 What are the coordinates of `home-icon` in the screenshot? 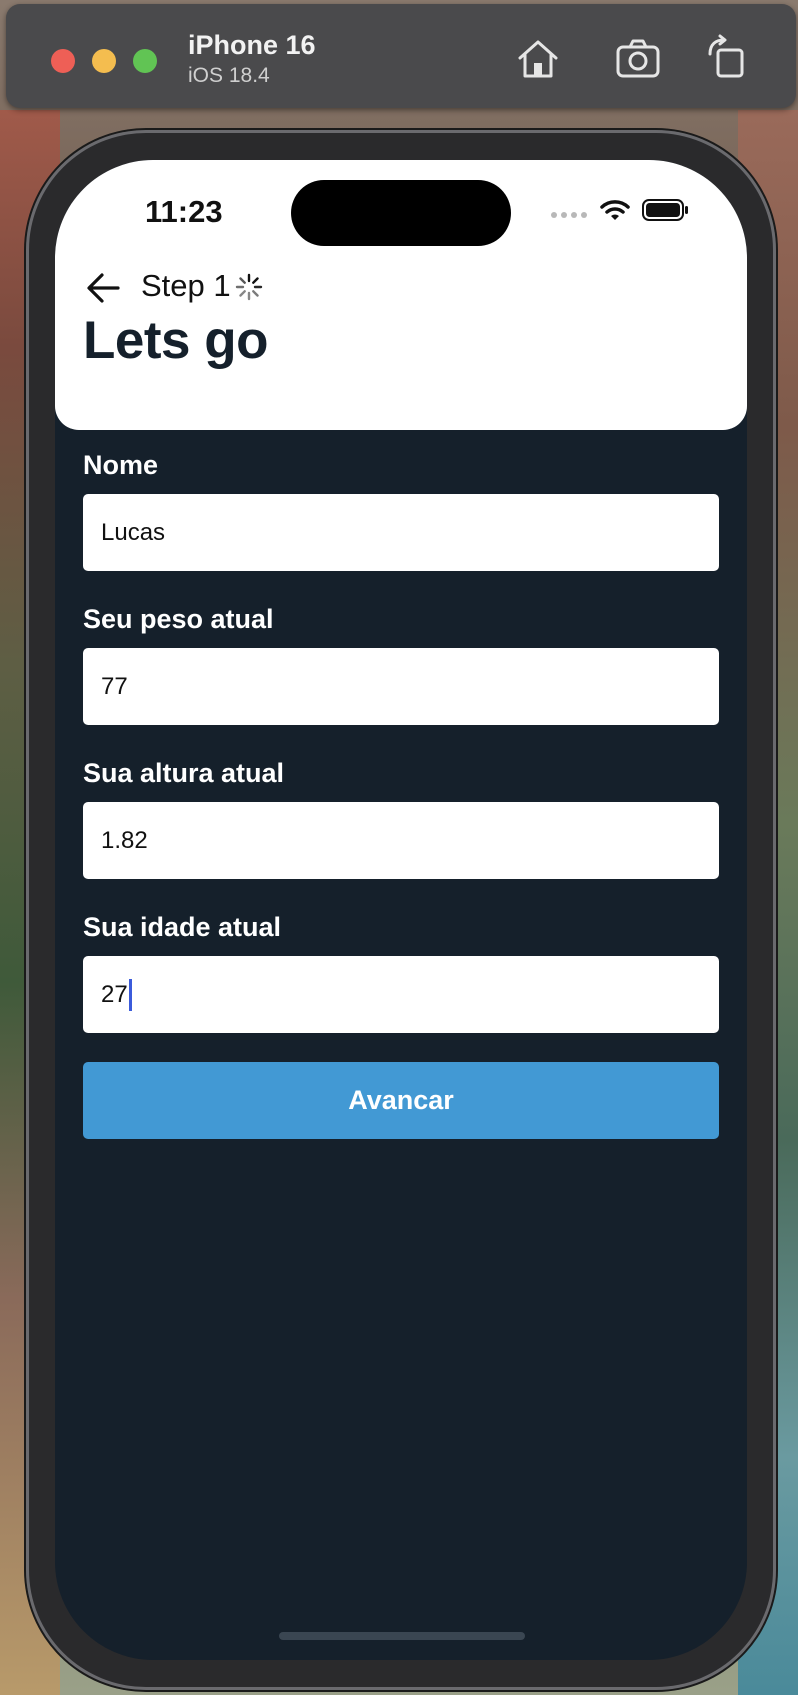 It's located at (538, 58).